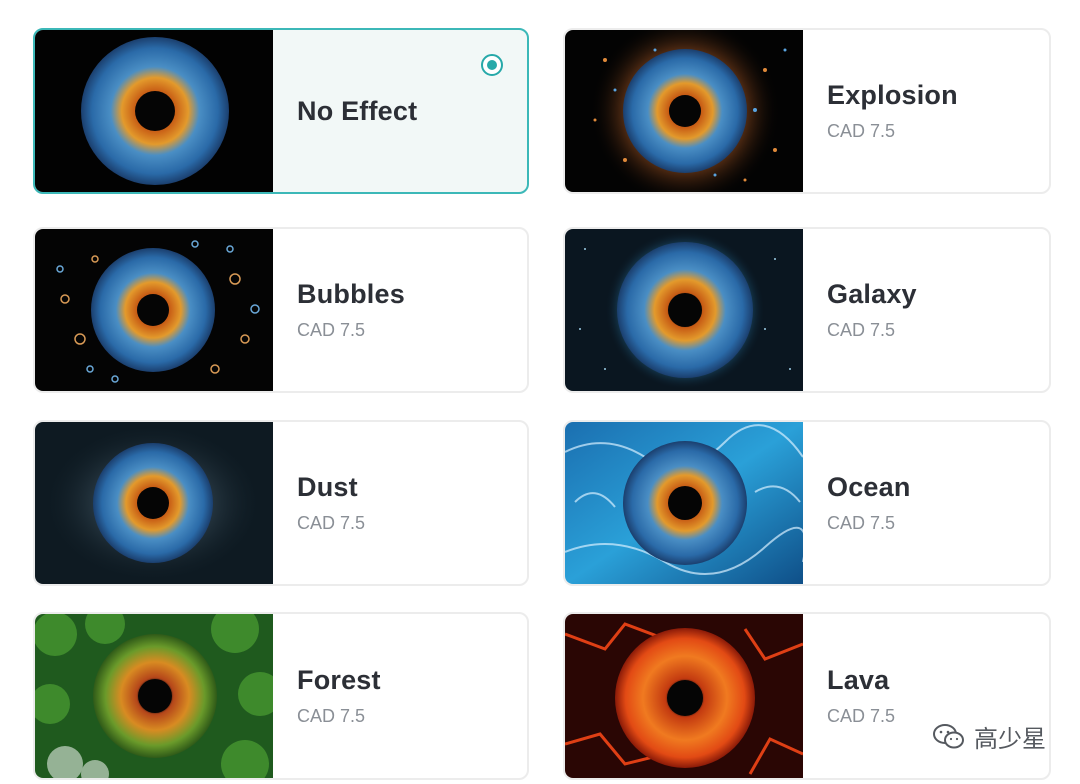  Describe the element at coordinates (281, 111) in the screenshot. I see `effect-card-no-effect: No Effect` at that location.